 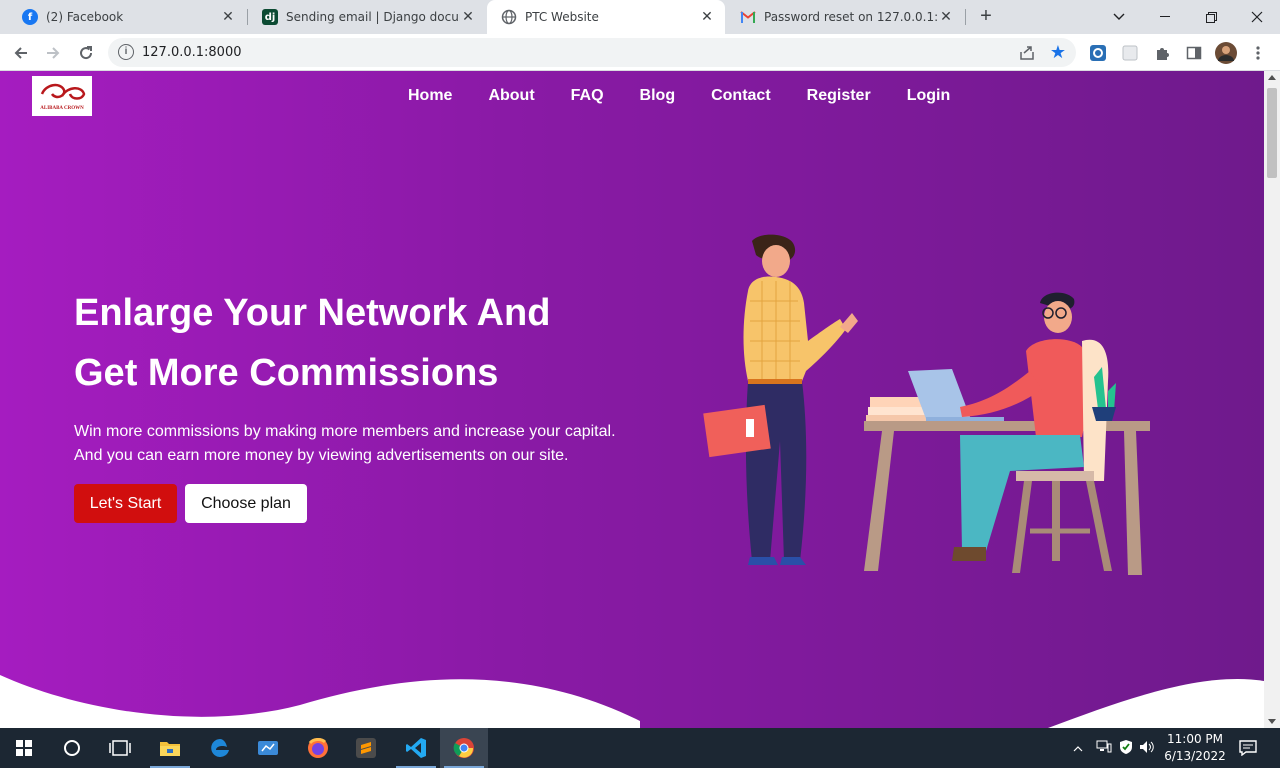 I want to click on restore-icon, so click(x=1211, y=17).